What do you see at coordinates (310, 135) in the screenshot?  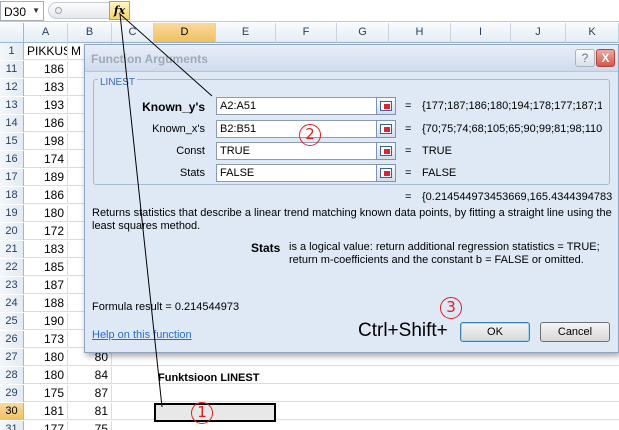 I see `step-2-marker: 2` at bounding box center [310, 135].